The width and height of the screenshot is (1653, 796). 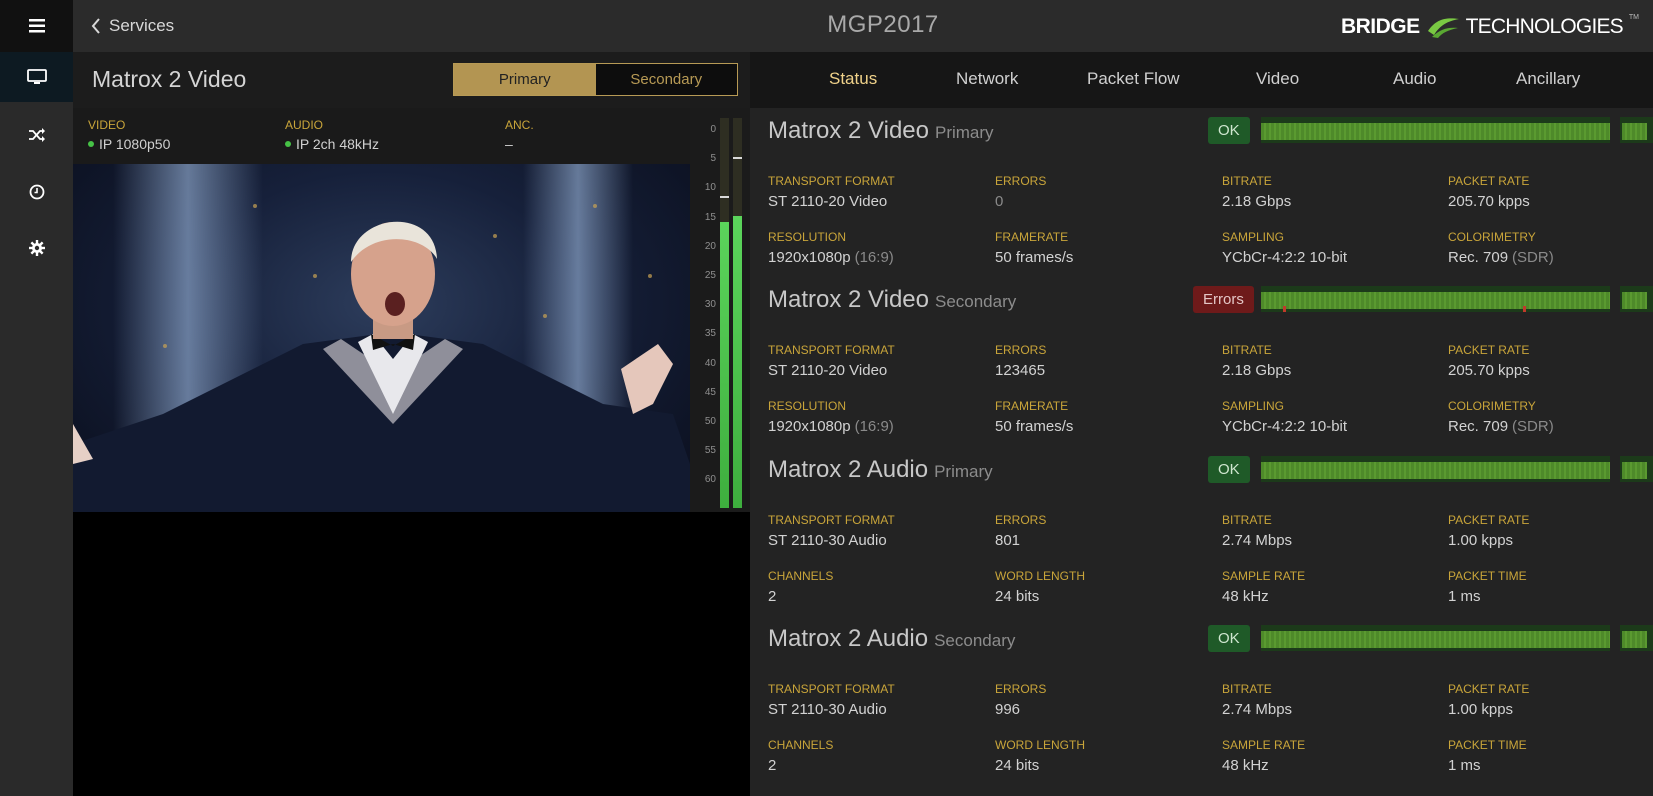 I want to click on field-value-row: ST 2110-30 Audio, so click(x=831, y=540).